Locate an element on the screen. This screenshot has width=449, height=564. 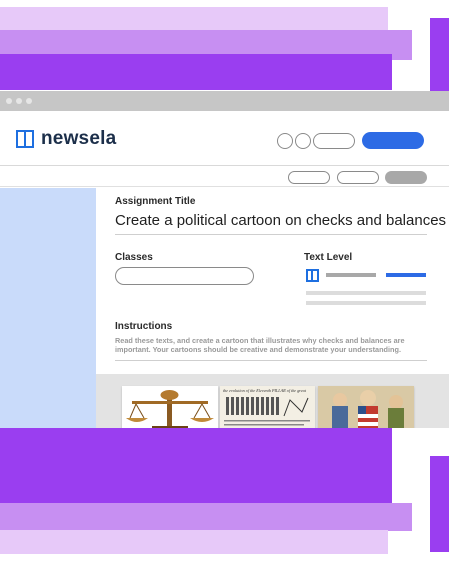
text-level-bar-blue is located at coordinates (406, 275).